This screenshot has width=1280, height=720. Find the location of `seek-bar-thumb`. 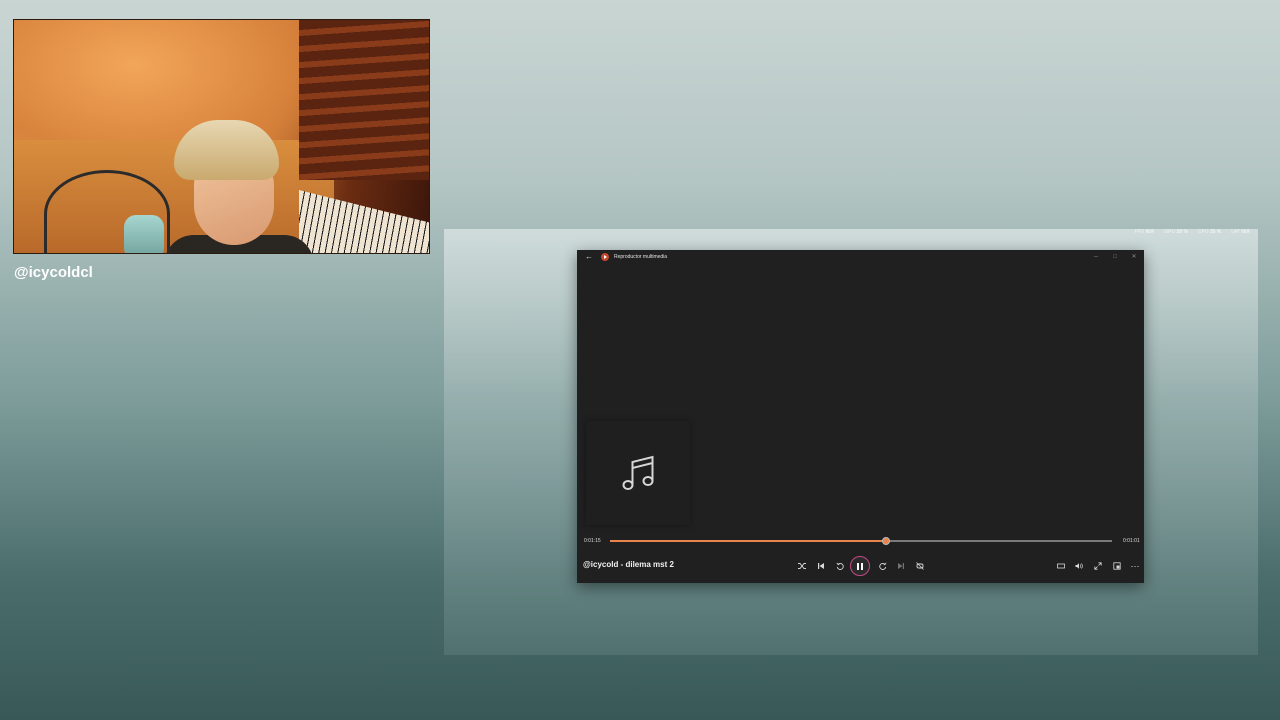

seek-bar-thumb is located at coordinates (886, 541).